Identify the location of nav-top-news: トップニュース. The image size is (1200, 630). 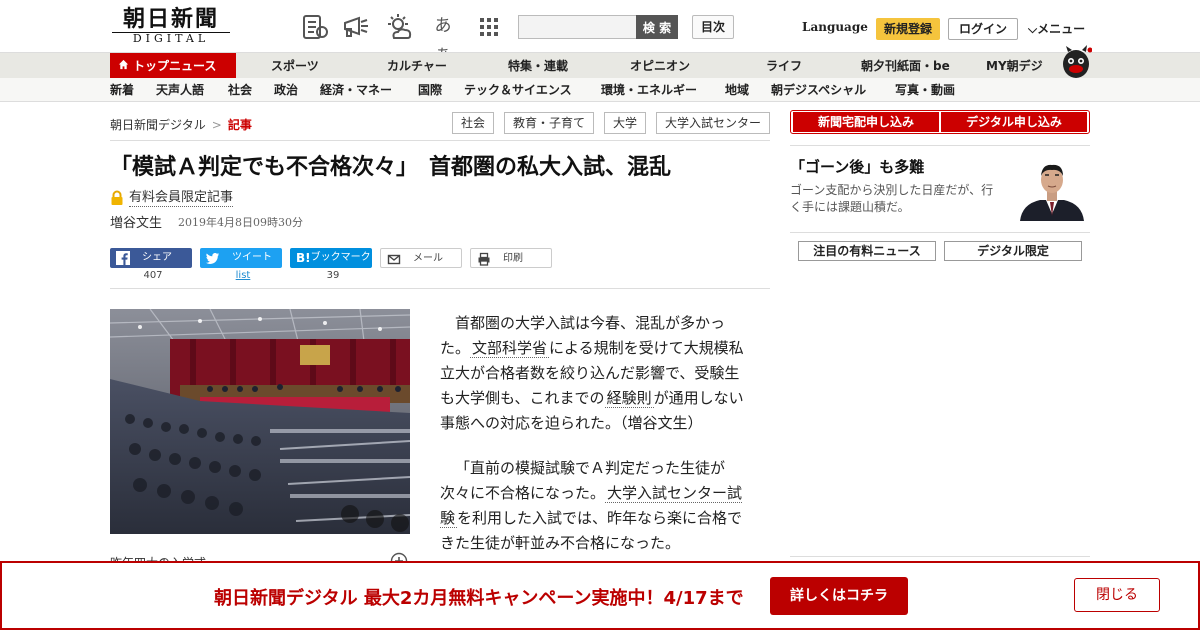
(173, 66).